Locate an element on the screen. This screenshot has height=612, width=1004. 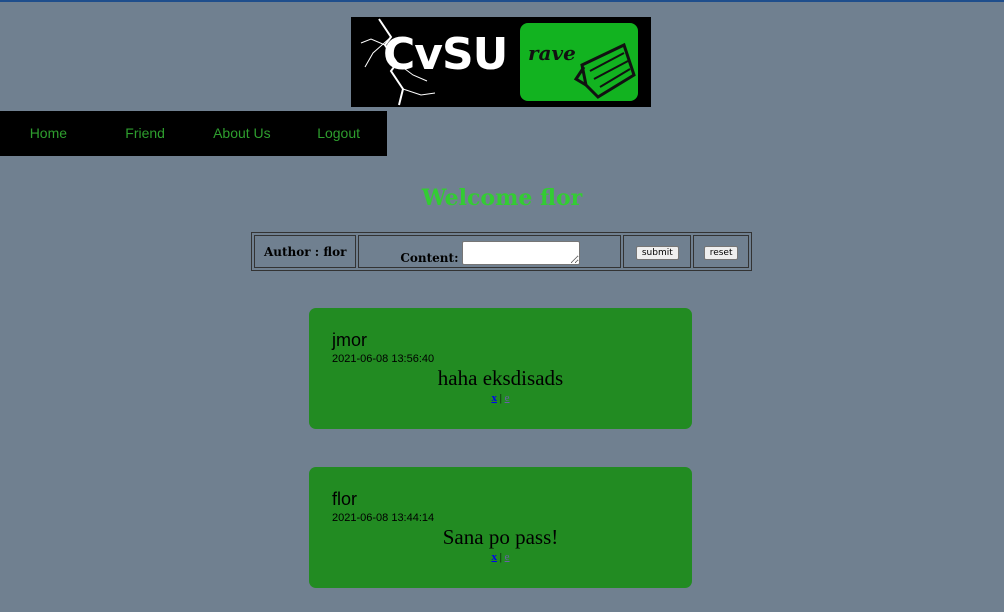
site-logo: CvSU rave is located at coordinates (501, 62).